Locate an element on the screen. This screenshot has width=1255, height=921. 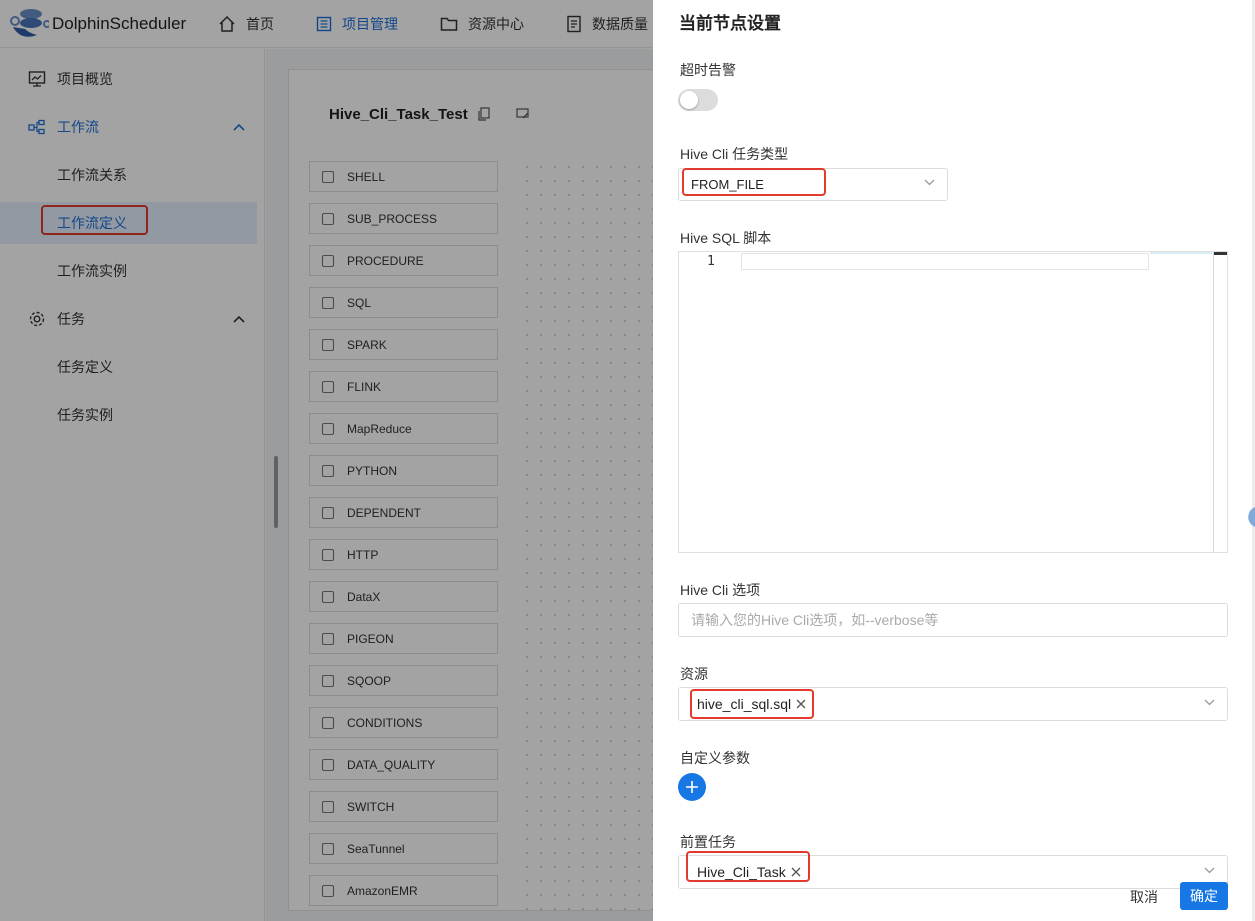
sql-editor is located at coordinates (953, 402).